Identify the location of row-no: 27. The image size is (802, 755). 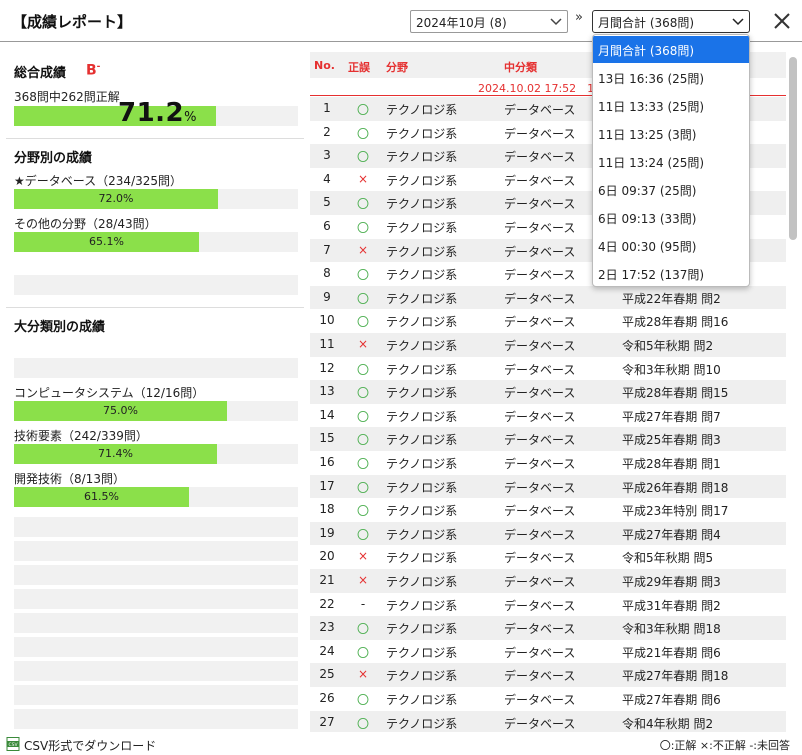
(327, 721).